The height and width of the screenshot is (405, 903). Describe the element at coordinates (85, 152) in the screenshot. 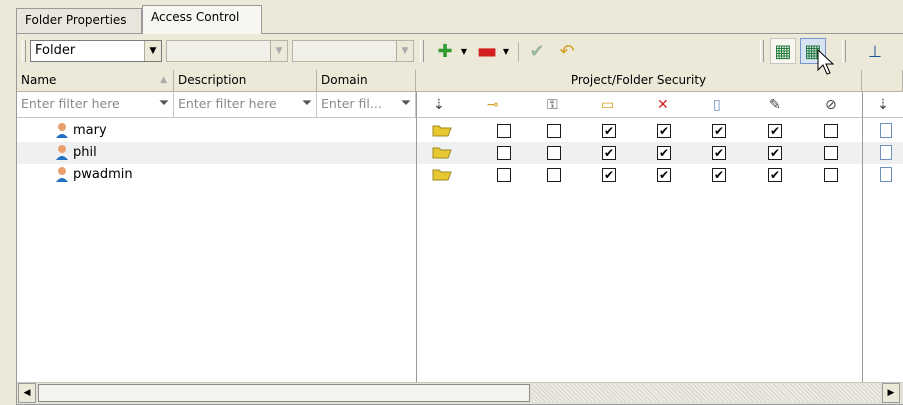

I see `user-name: phil` at that location.